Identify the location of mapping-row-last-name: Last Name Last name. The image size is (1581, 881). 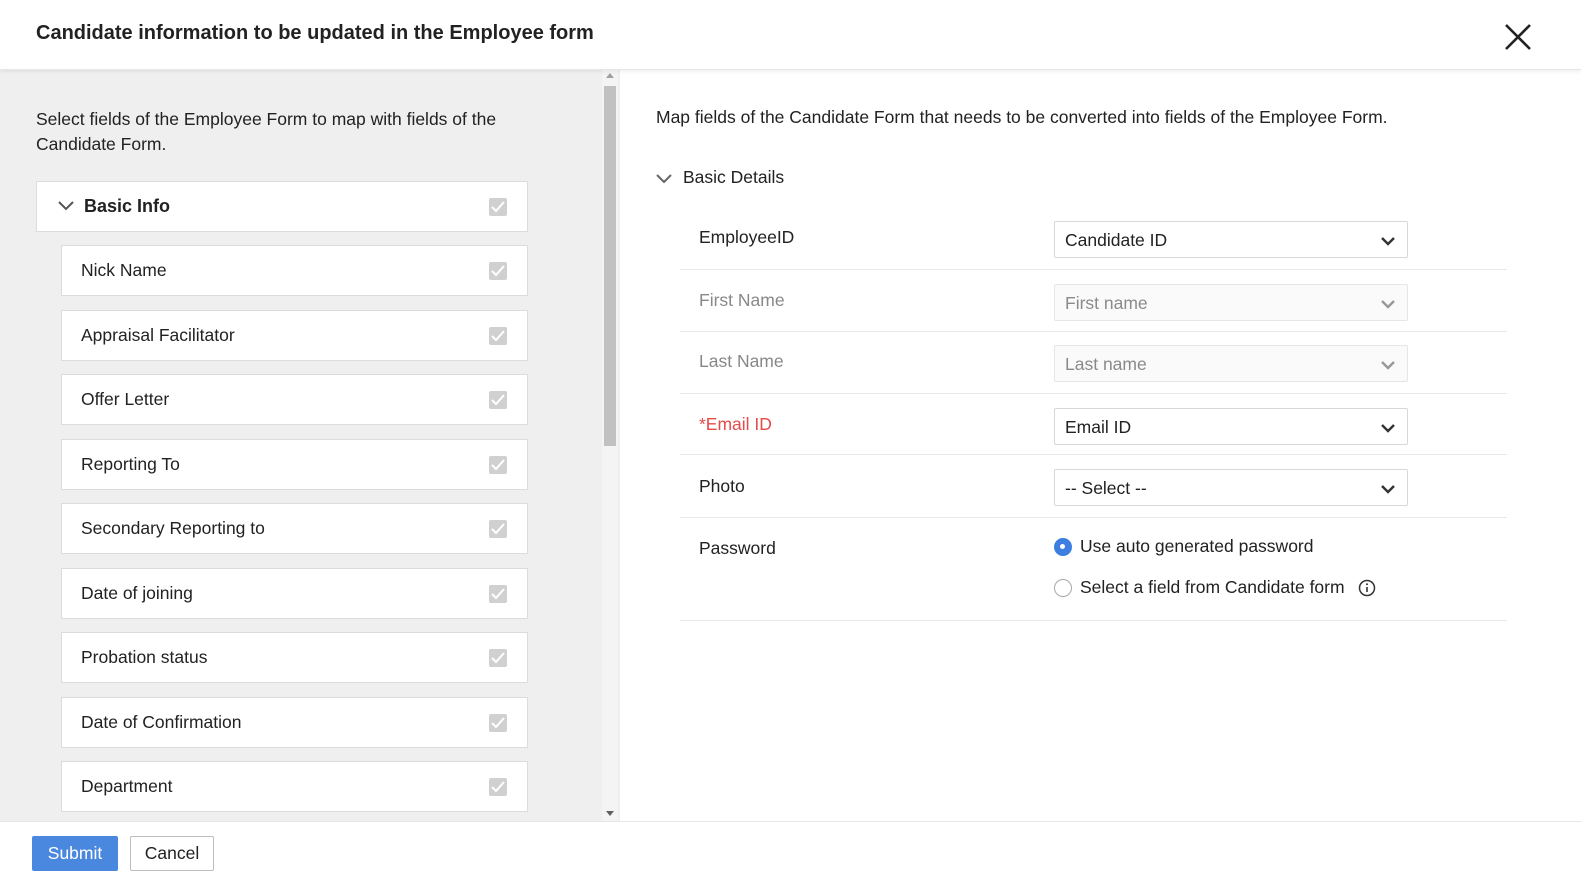
(1093, 363).